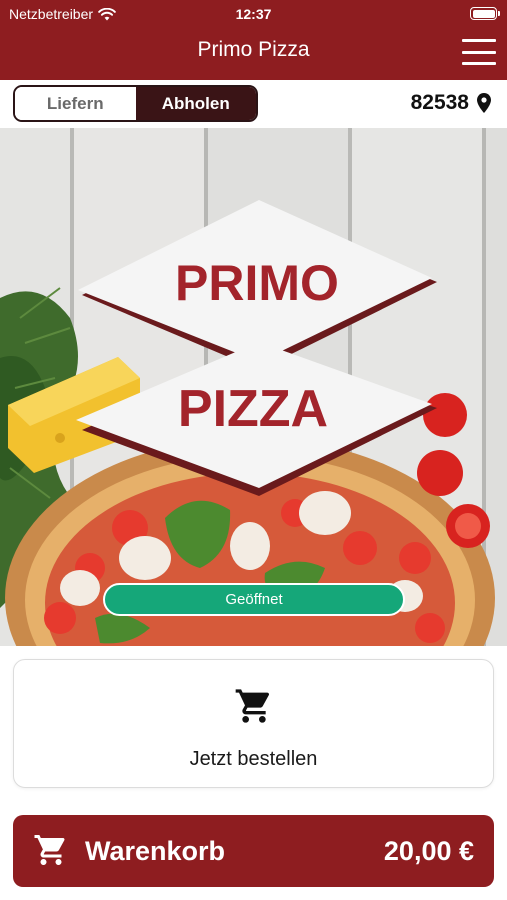 The width and height of the screenshot is (507, 900). I want to click on logo-text-pizza: PIZZA, so click(253, 409).